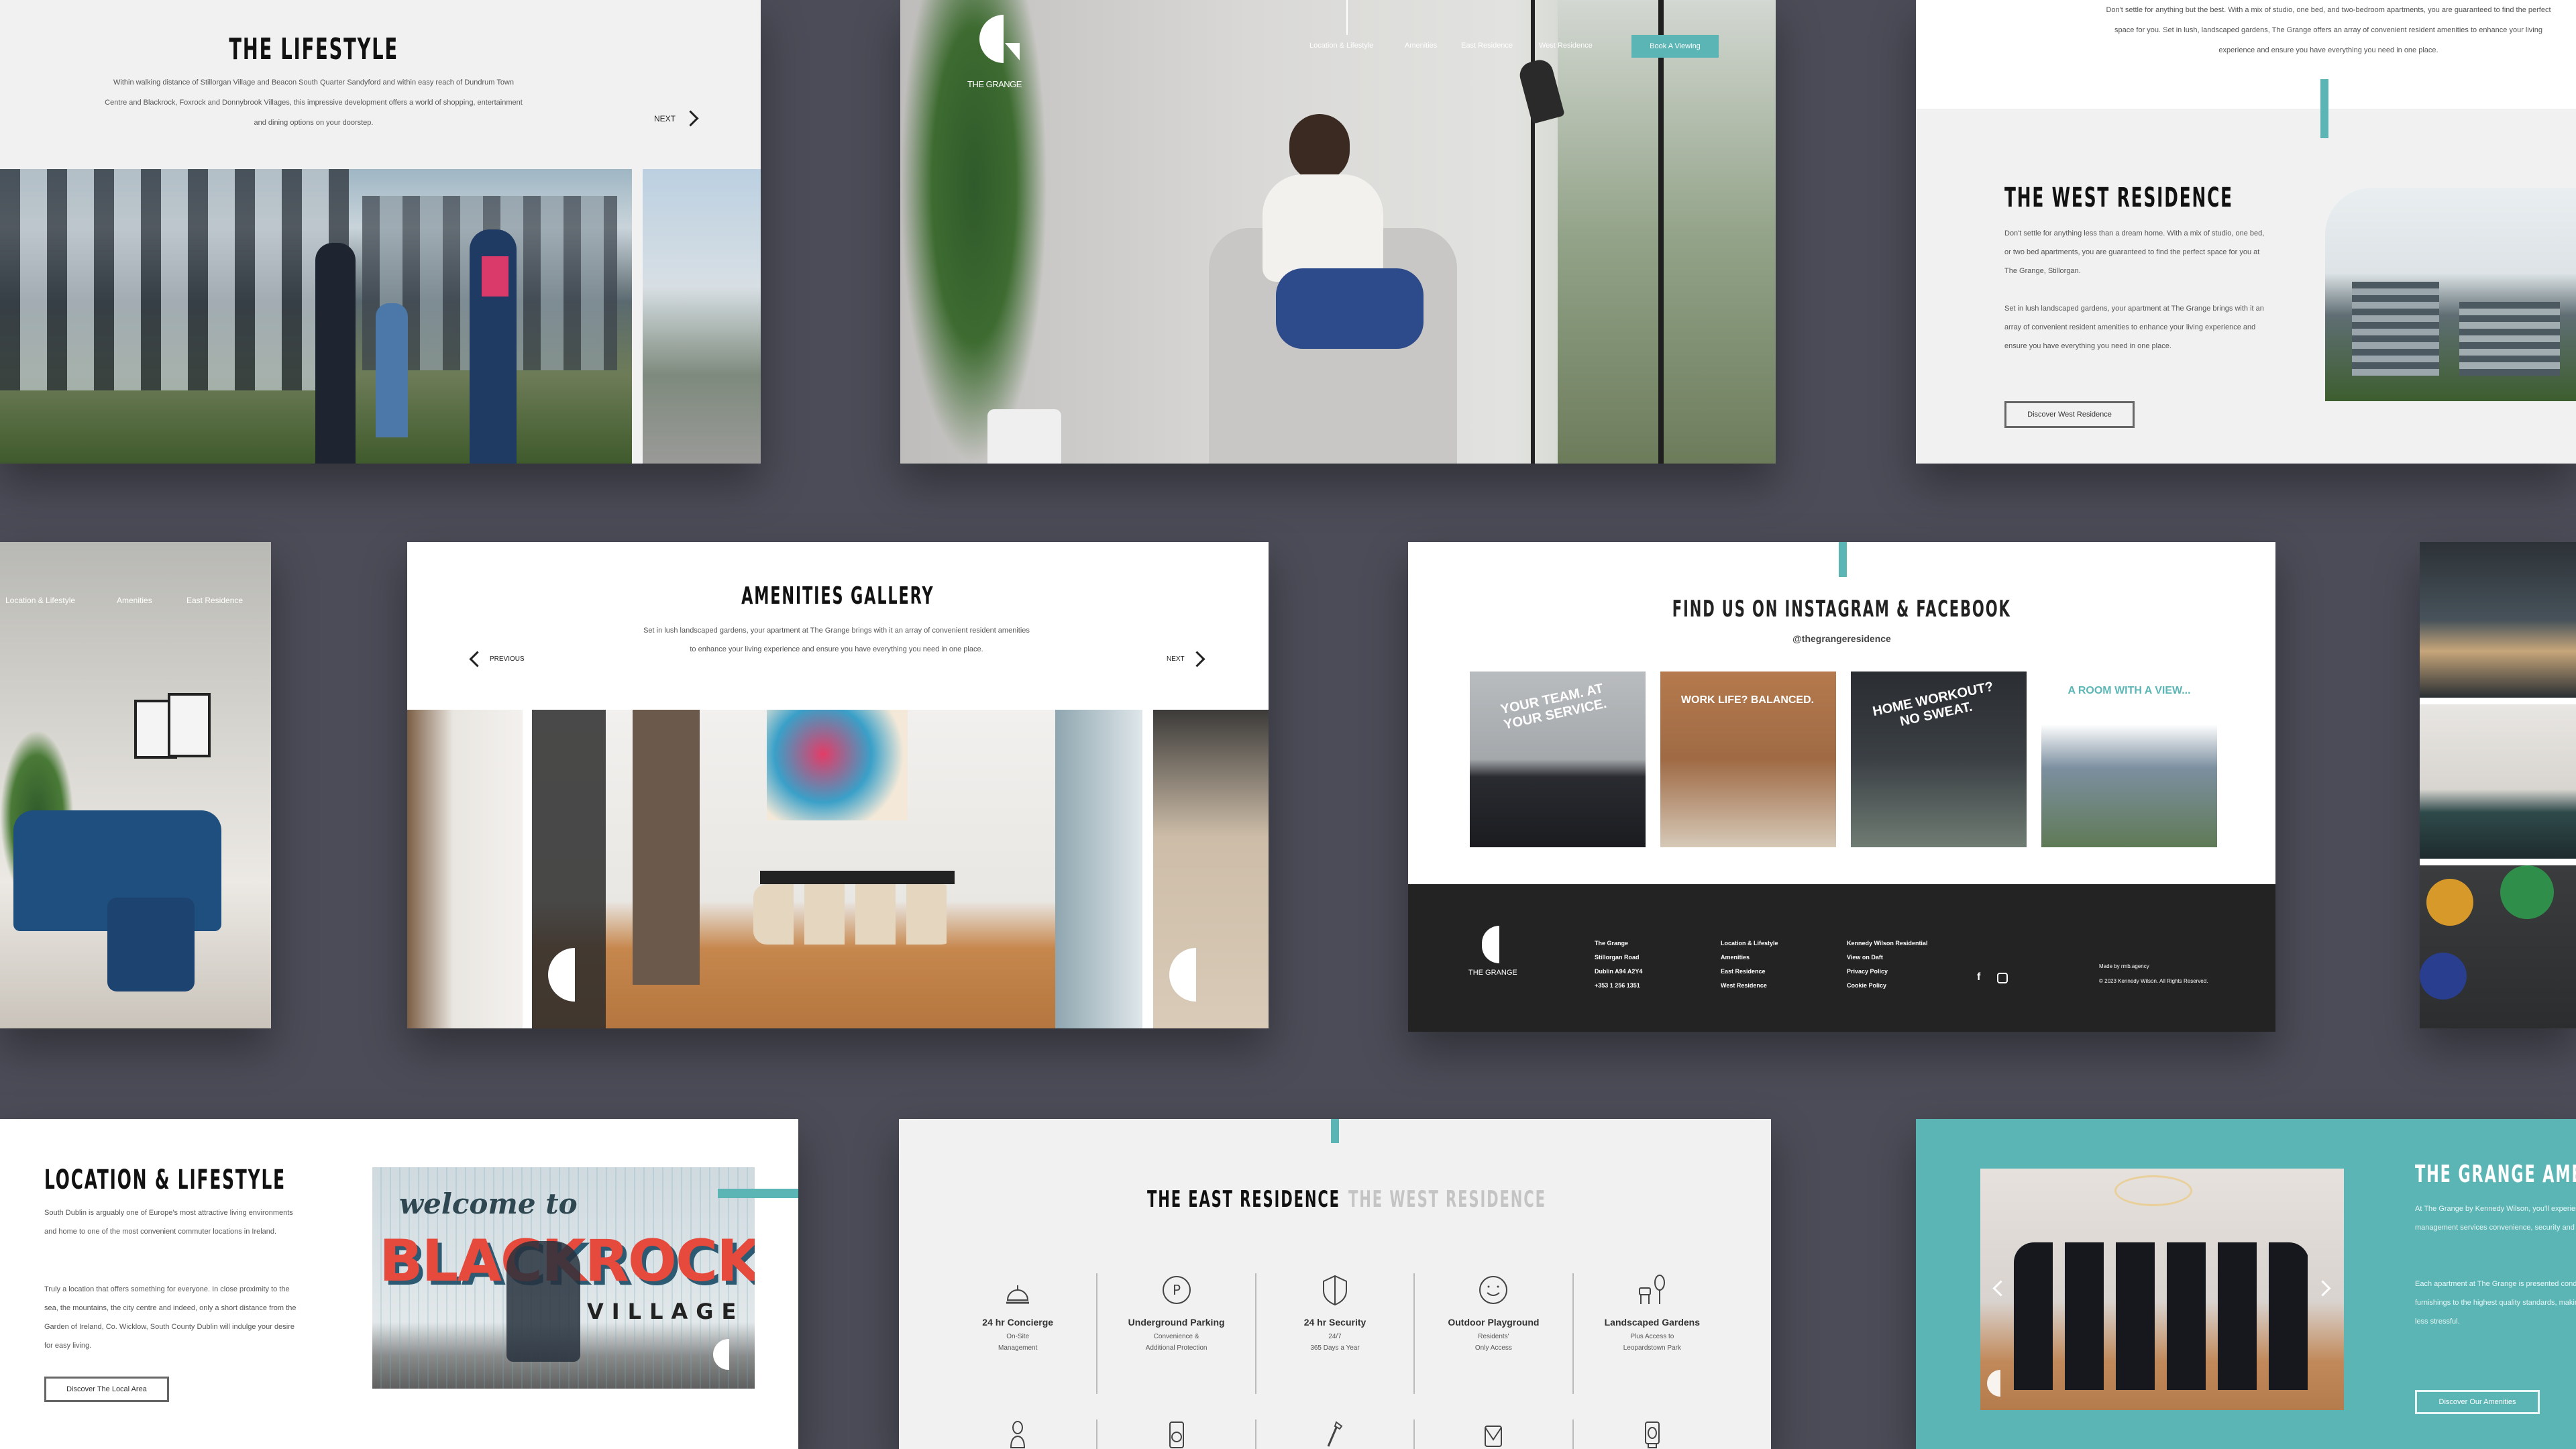 This screenshot has width=2576, height=1449. Describe the element at coordinates (1508, 1199) in the screenshot. I see `tab-west-residence: THE WEST RESIDENCE` at that location.